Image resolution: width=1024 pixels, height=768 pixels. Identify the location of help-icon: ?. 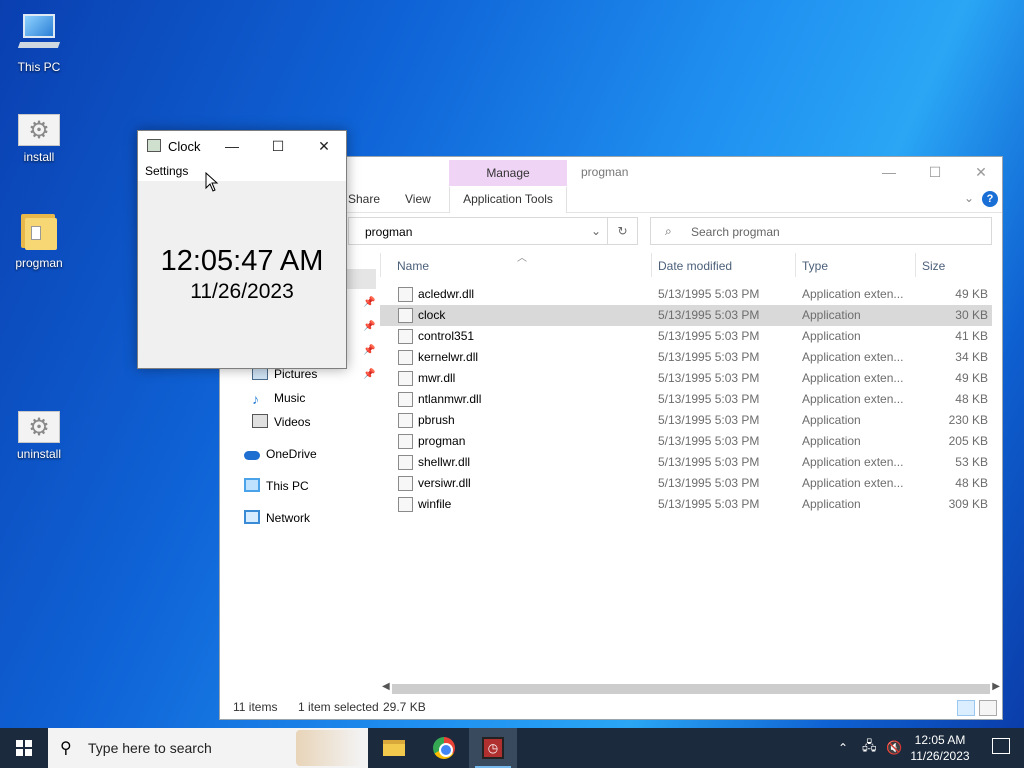
(990, 199).